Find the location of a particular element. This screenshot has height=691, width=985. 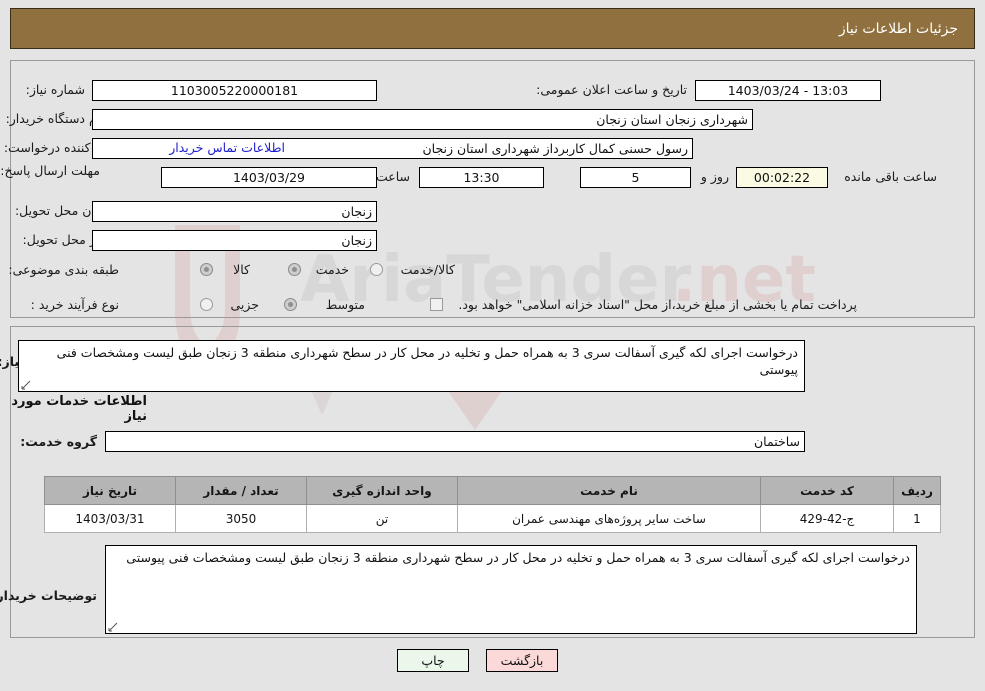

col-unit: واحد اندازه گیری is located at coordinates (382, 490).